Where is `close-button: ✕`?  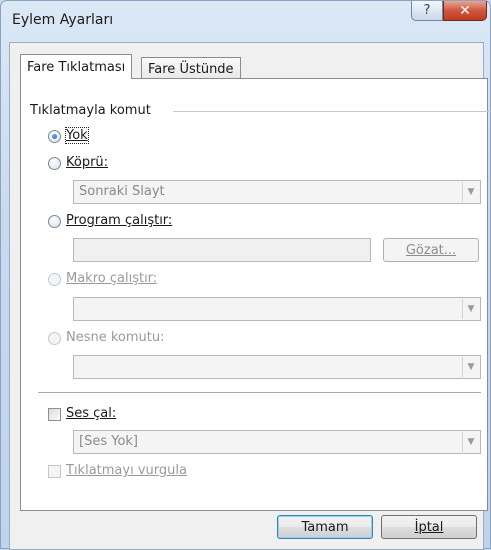 close-button: ✕ is located at coordinates (465, 11).